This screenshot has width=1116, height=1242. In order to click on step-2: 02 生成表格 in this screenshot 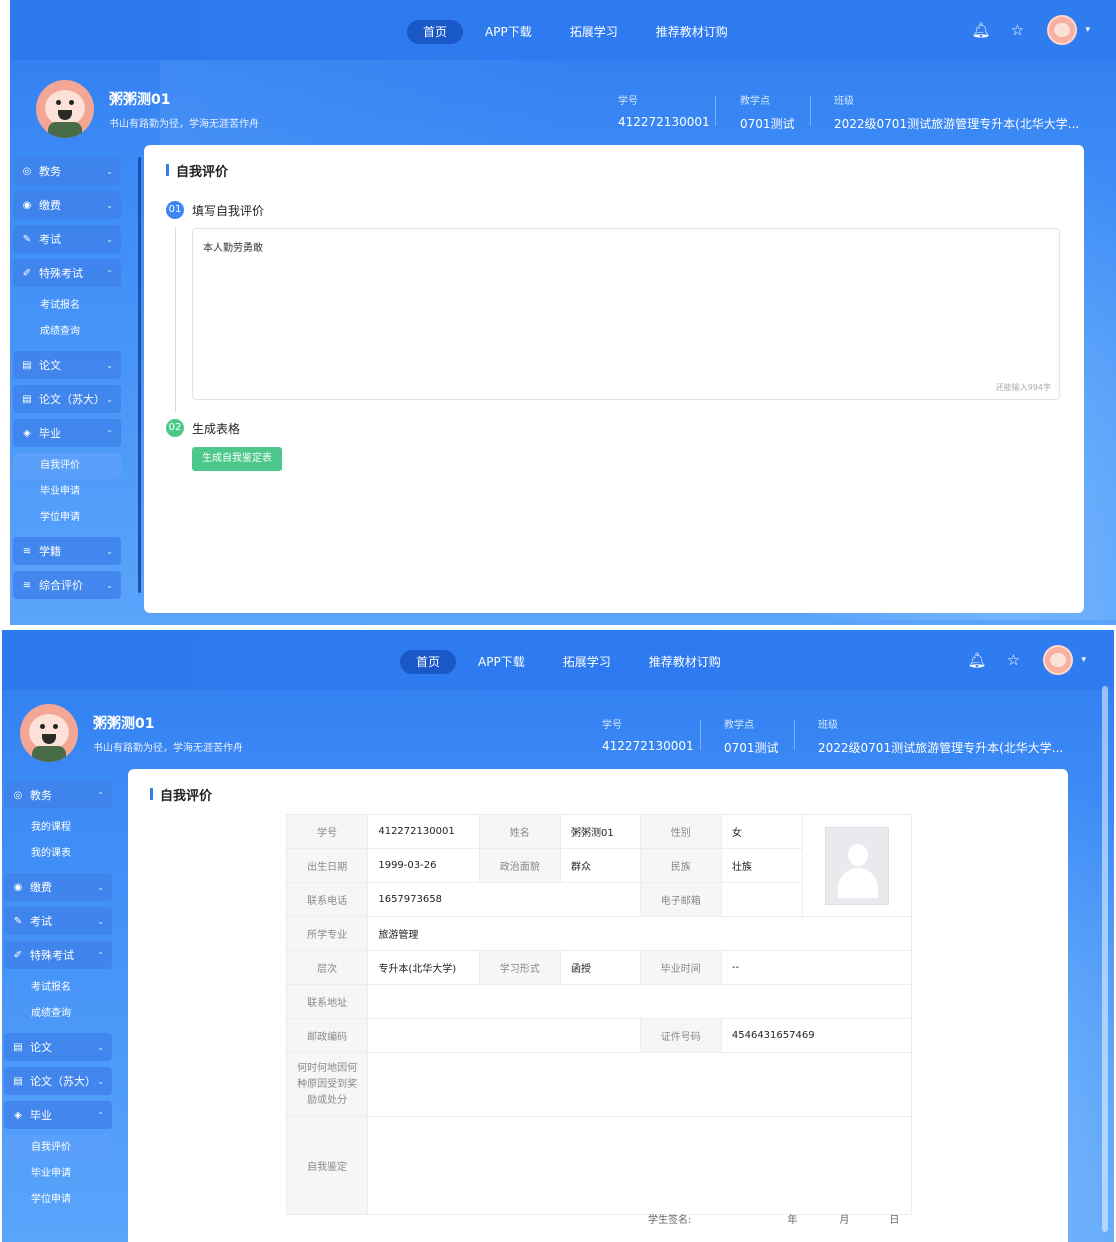, I will do `click(203, 428)`.